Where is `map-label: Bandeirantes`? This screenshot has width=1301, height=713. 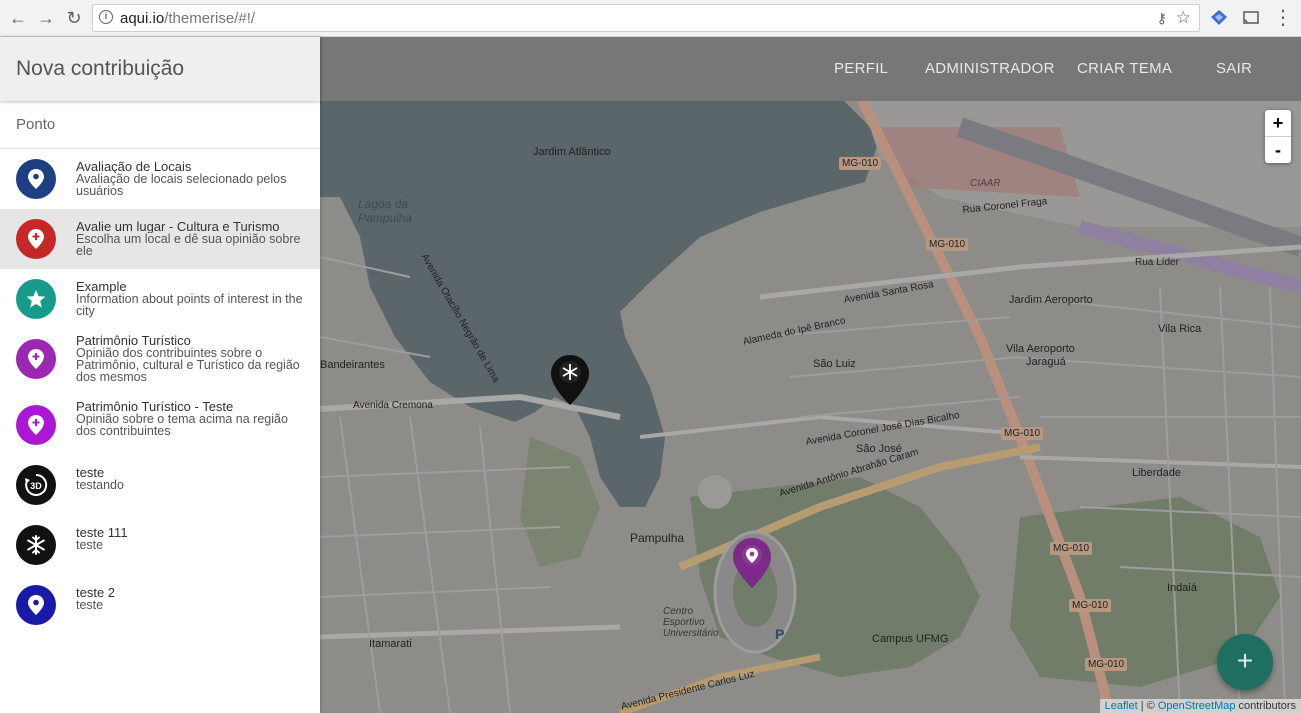
map-label: Bandeirantes is located at coordinates (352, 365).